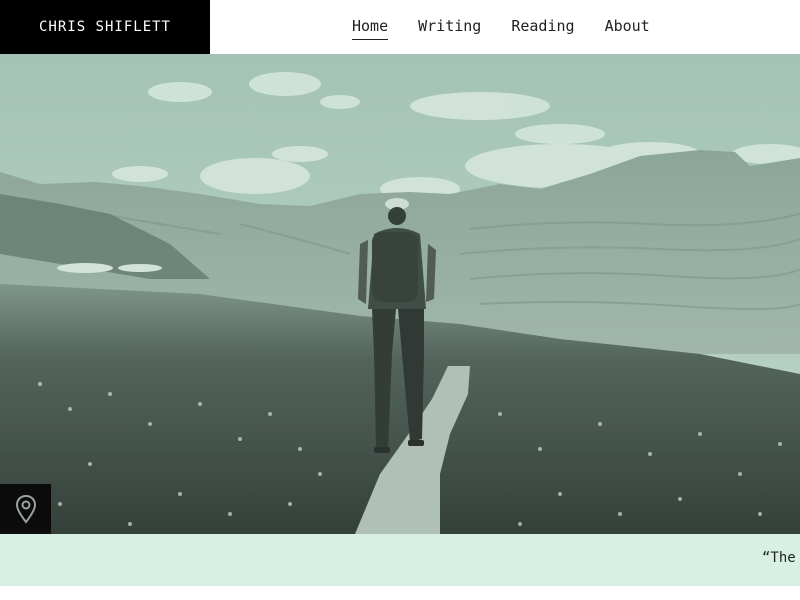  What do you see at coordinates (370, 27) in the screenshot?
I see `nav-home: Home` at bounding box center [370, 27].